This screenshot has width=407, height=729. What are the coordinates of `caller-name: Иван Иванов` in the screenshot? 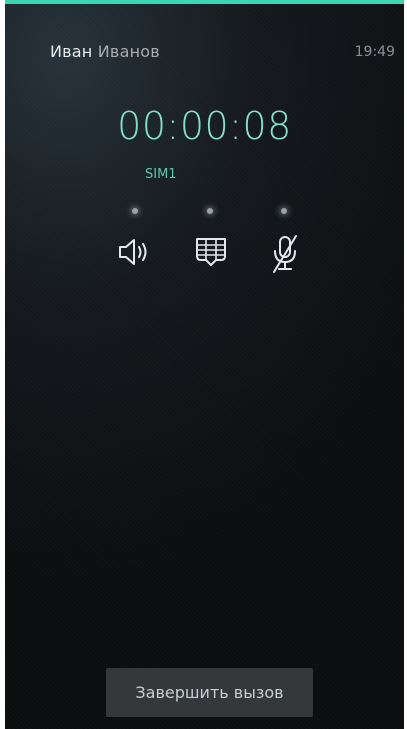 It's located at (105, 51).